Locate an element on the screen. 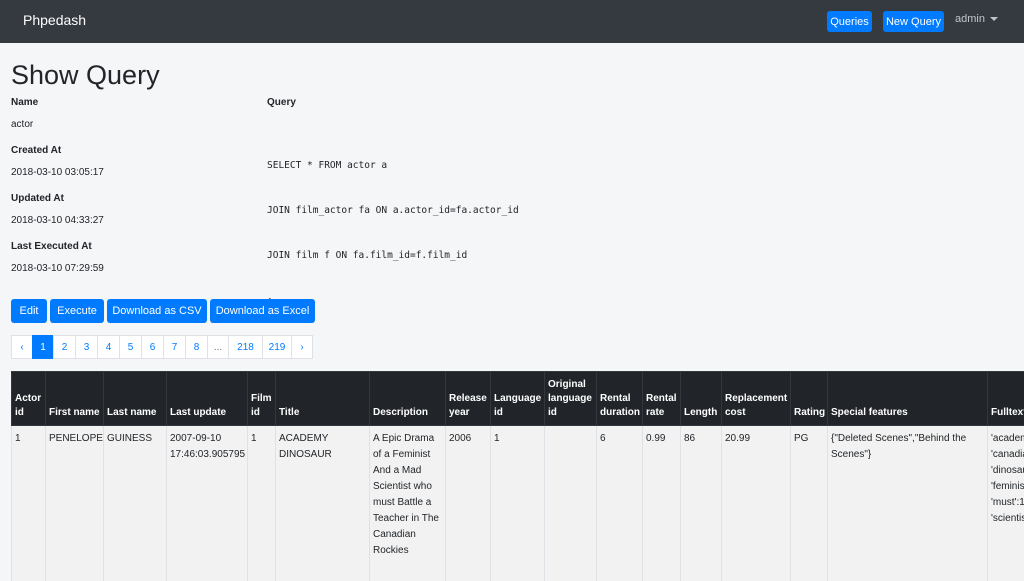 This screenshot has width=1024, height=581. table-cell: ACADEMY DINOSAUR is located at coordinates (322, 503).